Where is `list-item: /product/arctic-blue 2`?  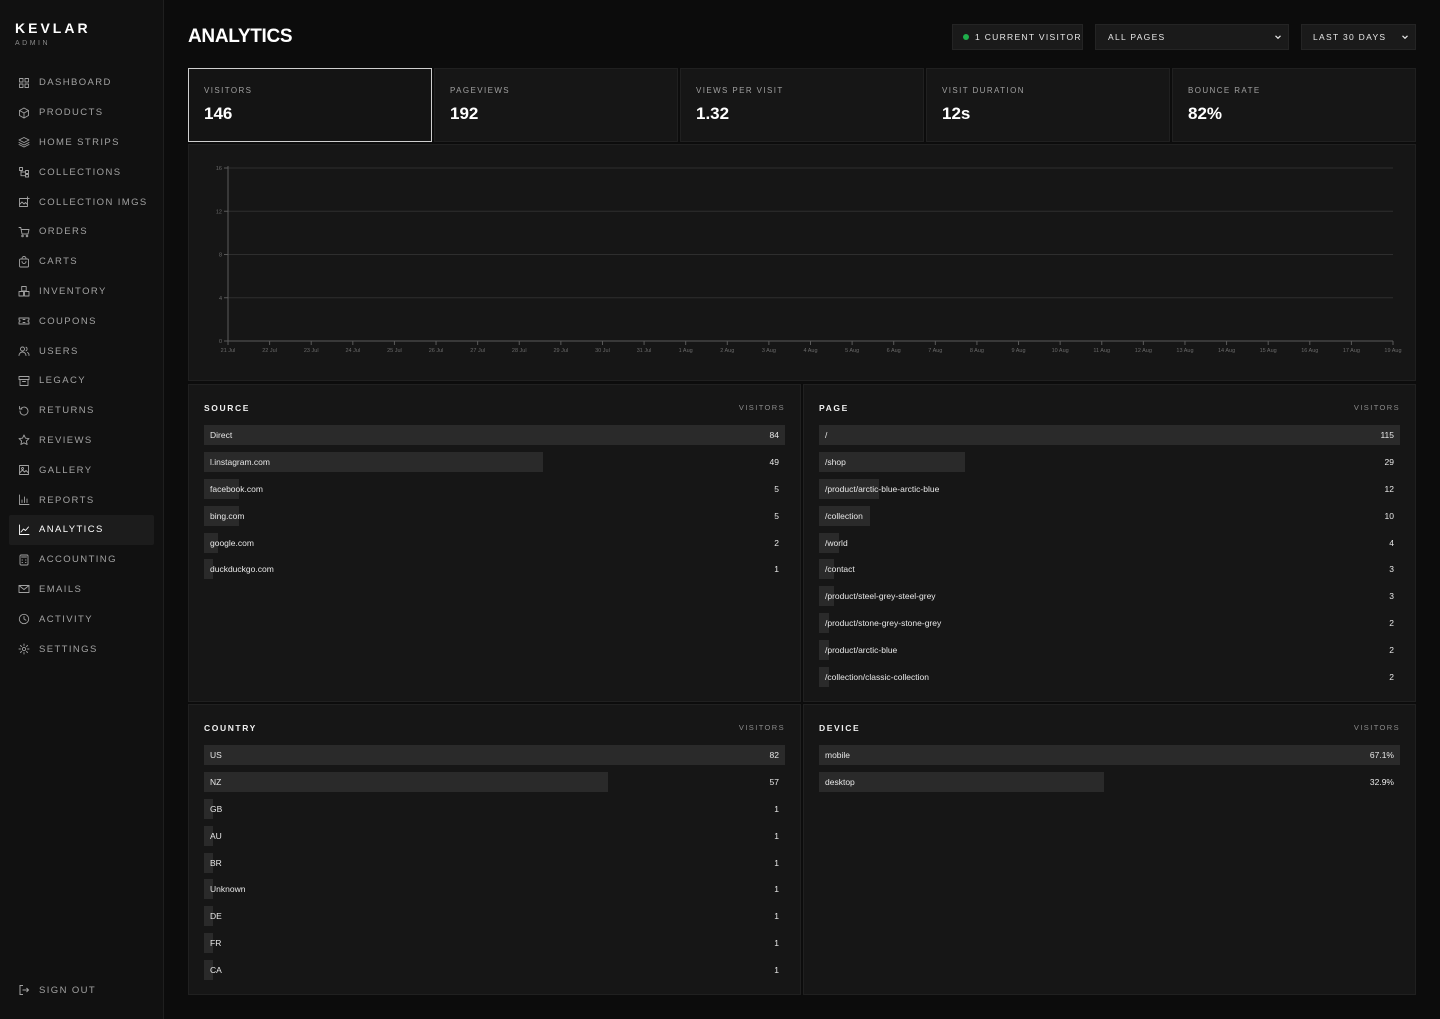
list-item: /product/arctic-blue 2 is located at coordinates (1109, 650).